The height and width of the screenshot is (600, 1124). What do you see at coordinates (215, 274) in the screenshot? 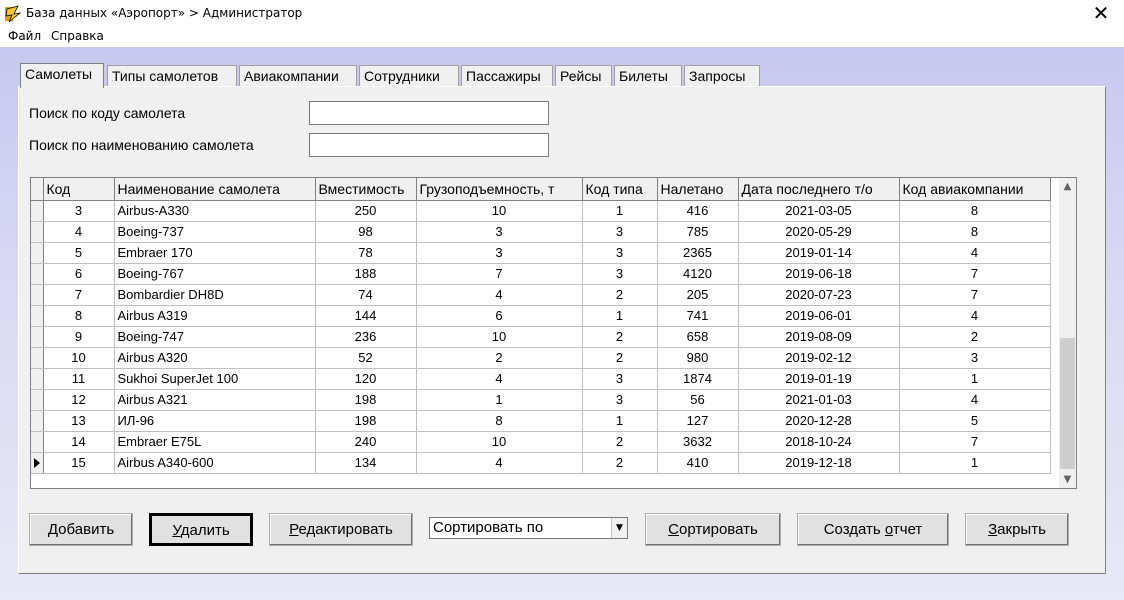
I see `table-cell: Boeing-767` at bounding box center [215, 274].